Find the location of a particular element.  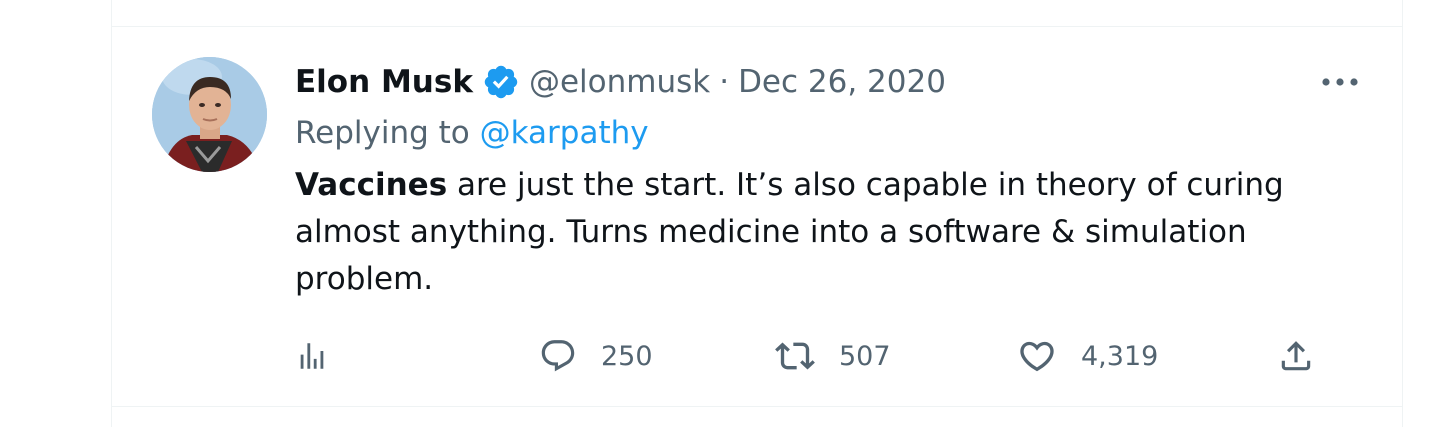

retweet-icon is located at coordinates (795, 356).